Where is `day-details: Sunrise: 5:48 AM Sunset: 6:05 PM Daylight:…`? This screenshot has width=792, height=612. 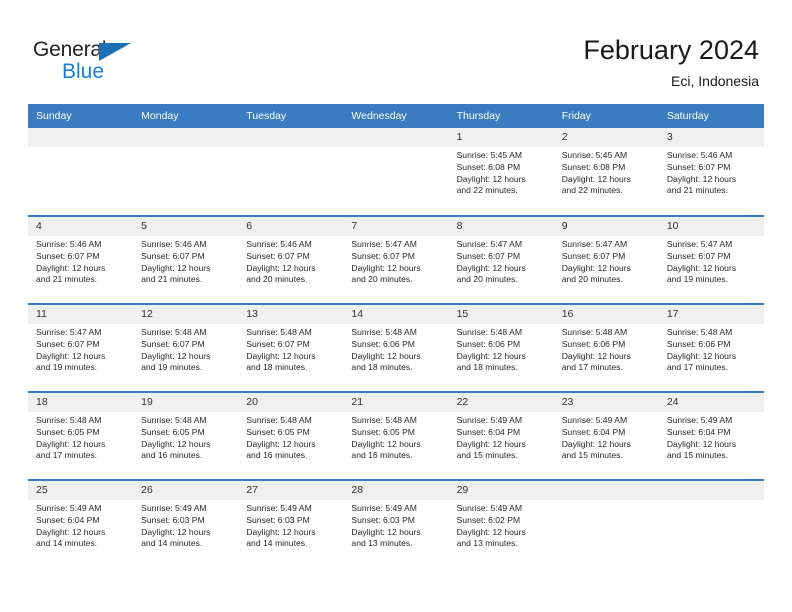
day-details: Sunrise: 5:48 AM Sunset: 6:05 PM Daylight:… is located at coordinates (395, 437).